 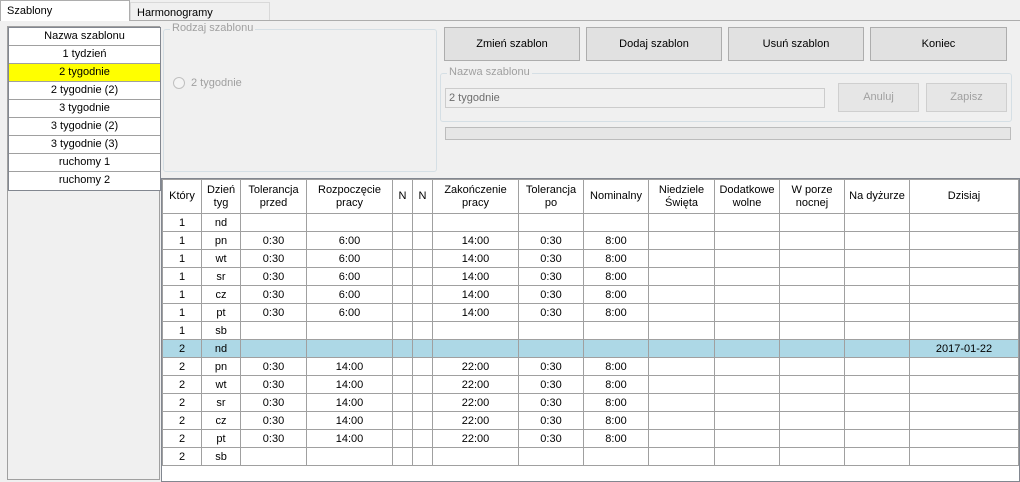 I want to click on table-cell: 1, so click(x=182, y=258).